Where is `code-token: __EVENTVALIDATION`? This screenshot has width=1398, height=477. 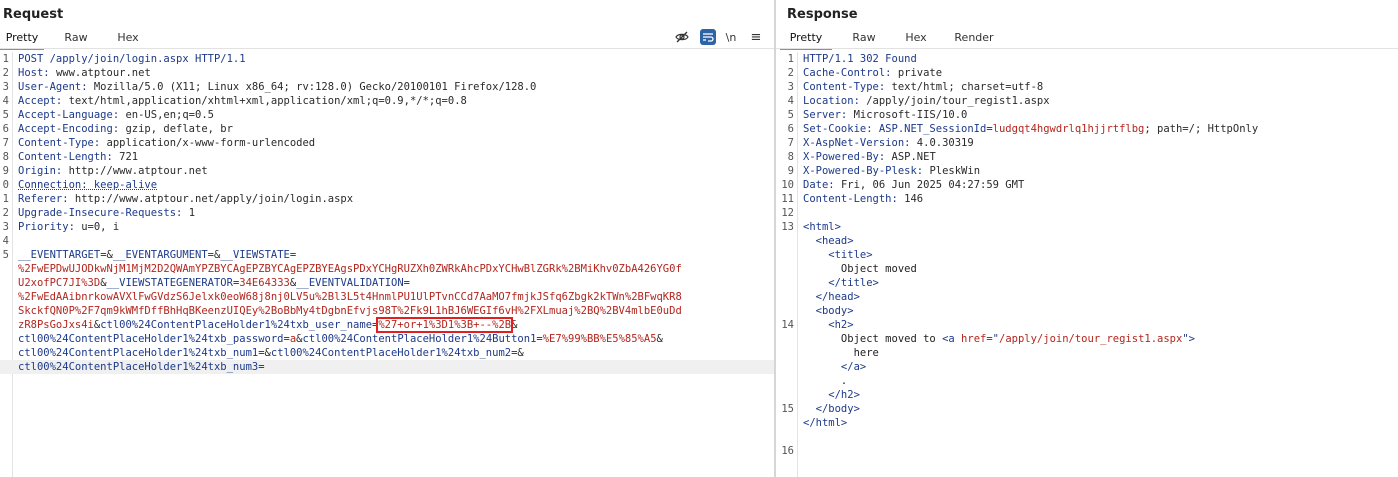
code-token: __EVENTVALIDATION is located at coordinates (350, 283).